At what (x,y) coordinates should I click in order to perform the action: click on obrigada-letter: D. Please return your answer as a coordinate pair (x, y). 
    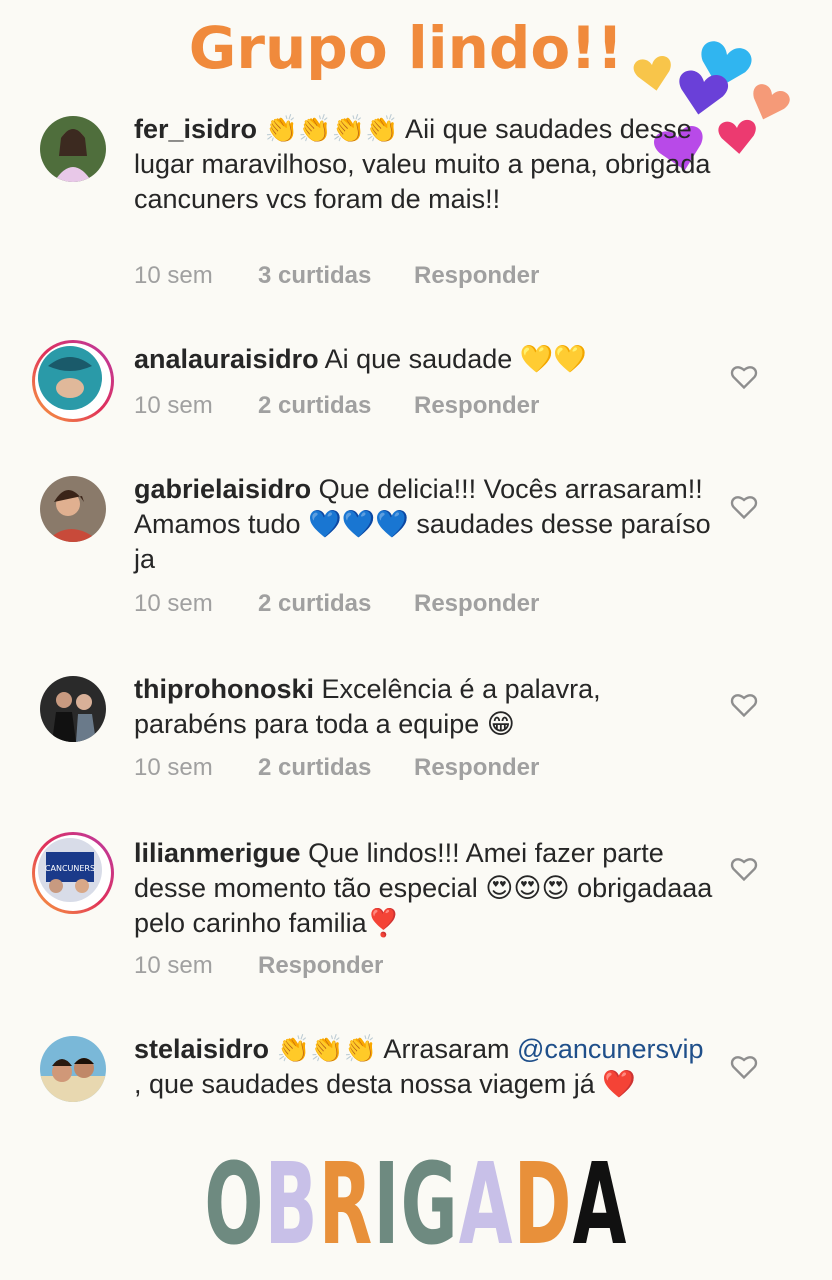
    Looking at the image, I should click on (543, 1205).